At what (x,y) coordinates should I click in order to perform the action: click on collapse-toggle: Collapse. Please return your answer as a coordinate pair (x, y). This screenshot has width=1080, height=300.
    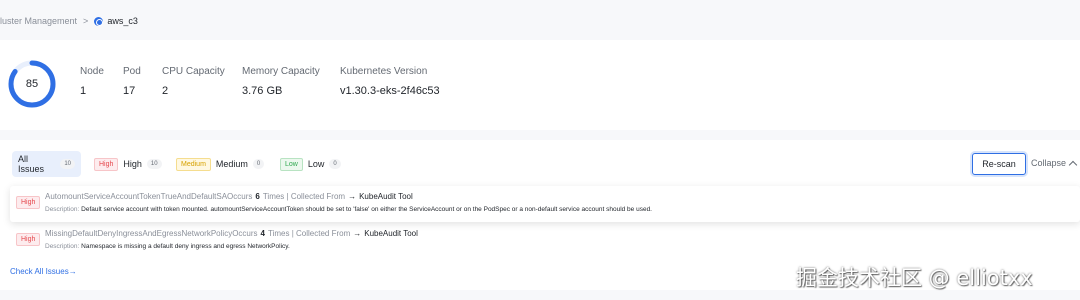
    Looking at the image, I should click on (1054, 163).